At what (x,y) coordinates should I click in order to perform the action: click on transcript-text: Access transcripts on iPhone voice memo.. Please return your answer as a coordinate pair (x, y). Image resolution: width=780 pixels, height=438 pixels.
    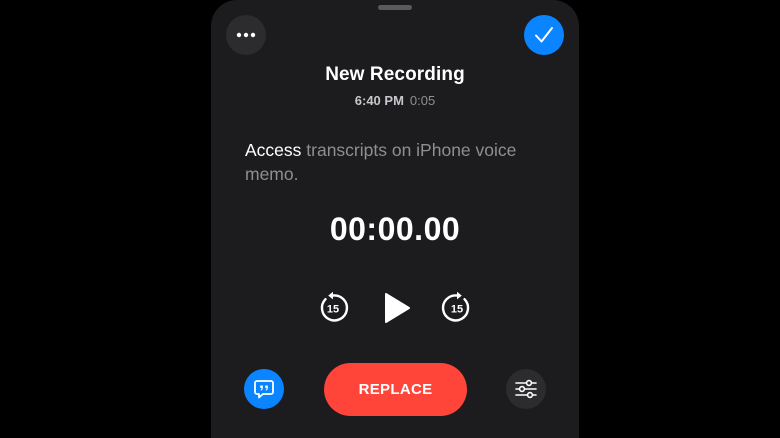
    Looking at the image, I should click on (400, 162).